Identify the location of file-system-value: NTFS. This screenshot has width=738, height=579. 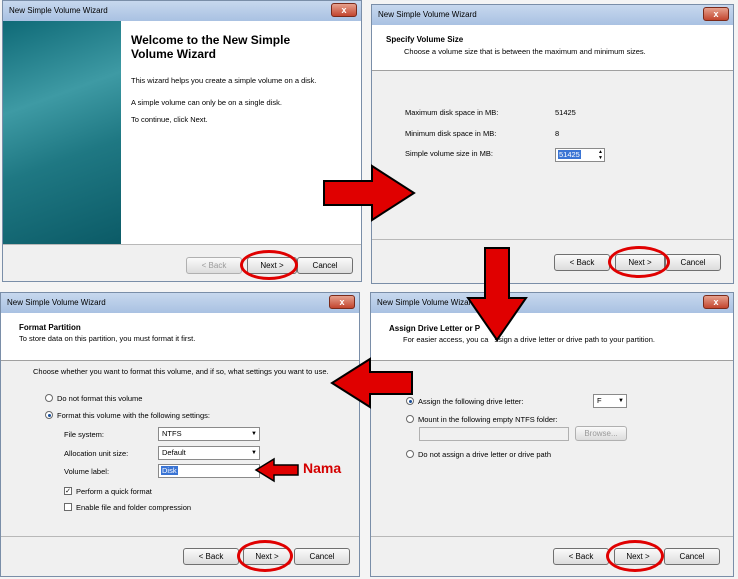
(172, 433).